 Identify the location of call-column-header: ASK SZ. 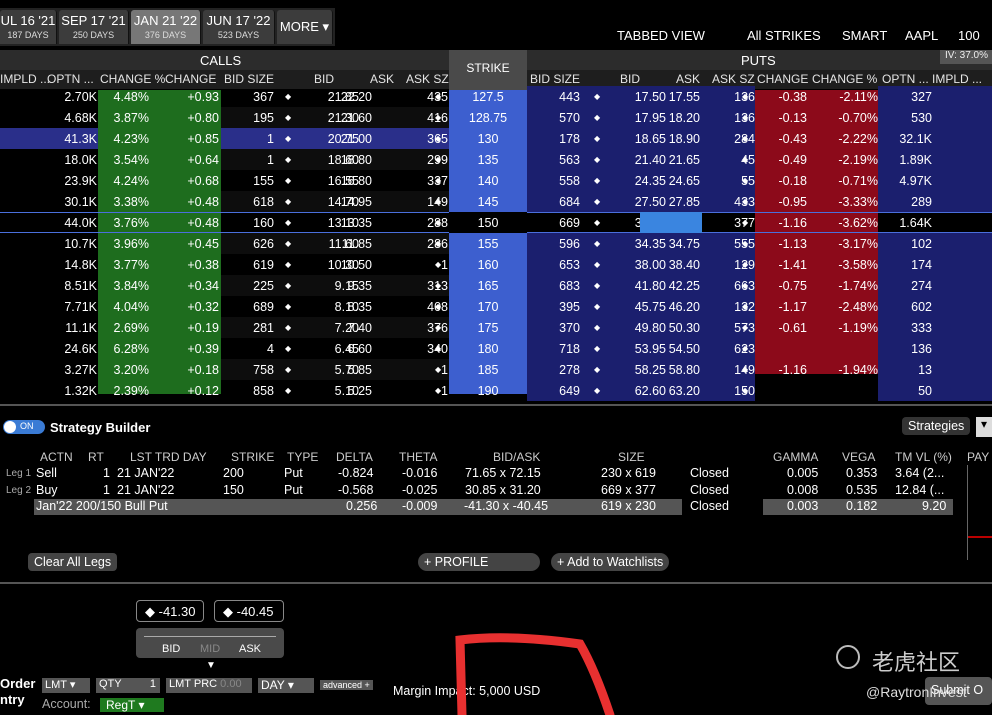
(427, 79).